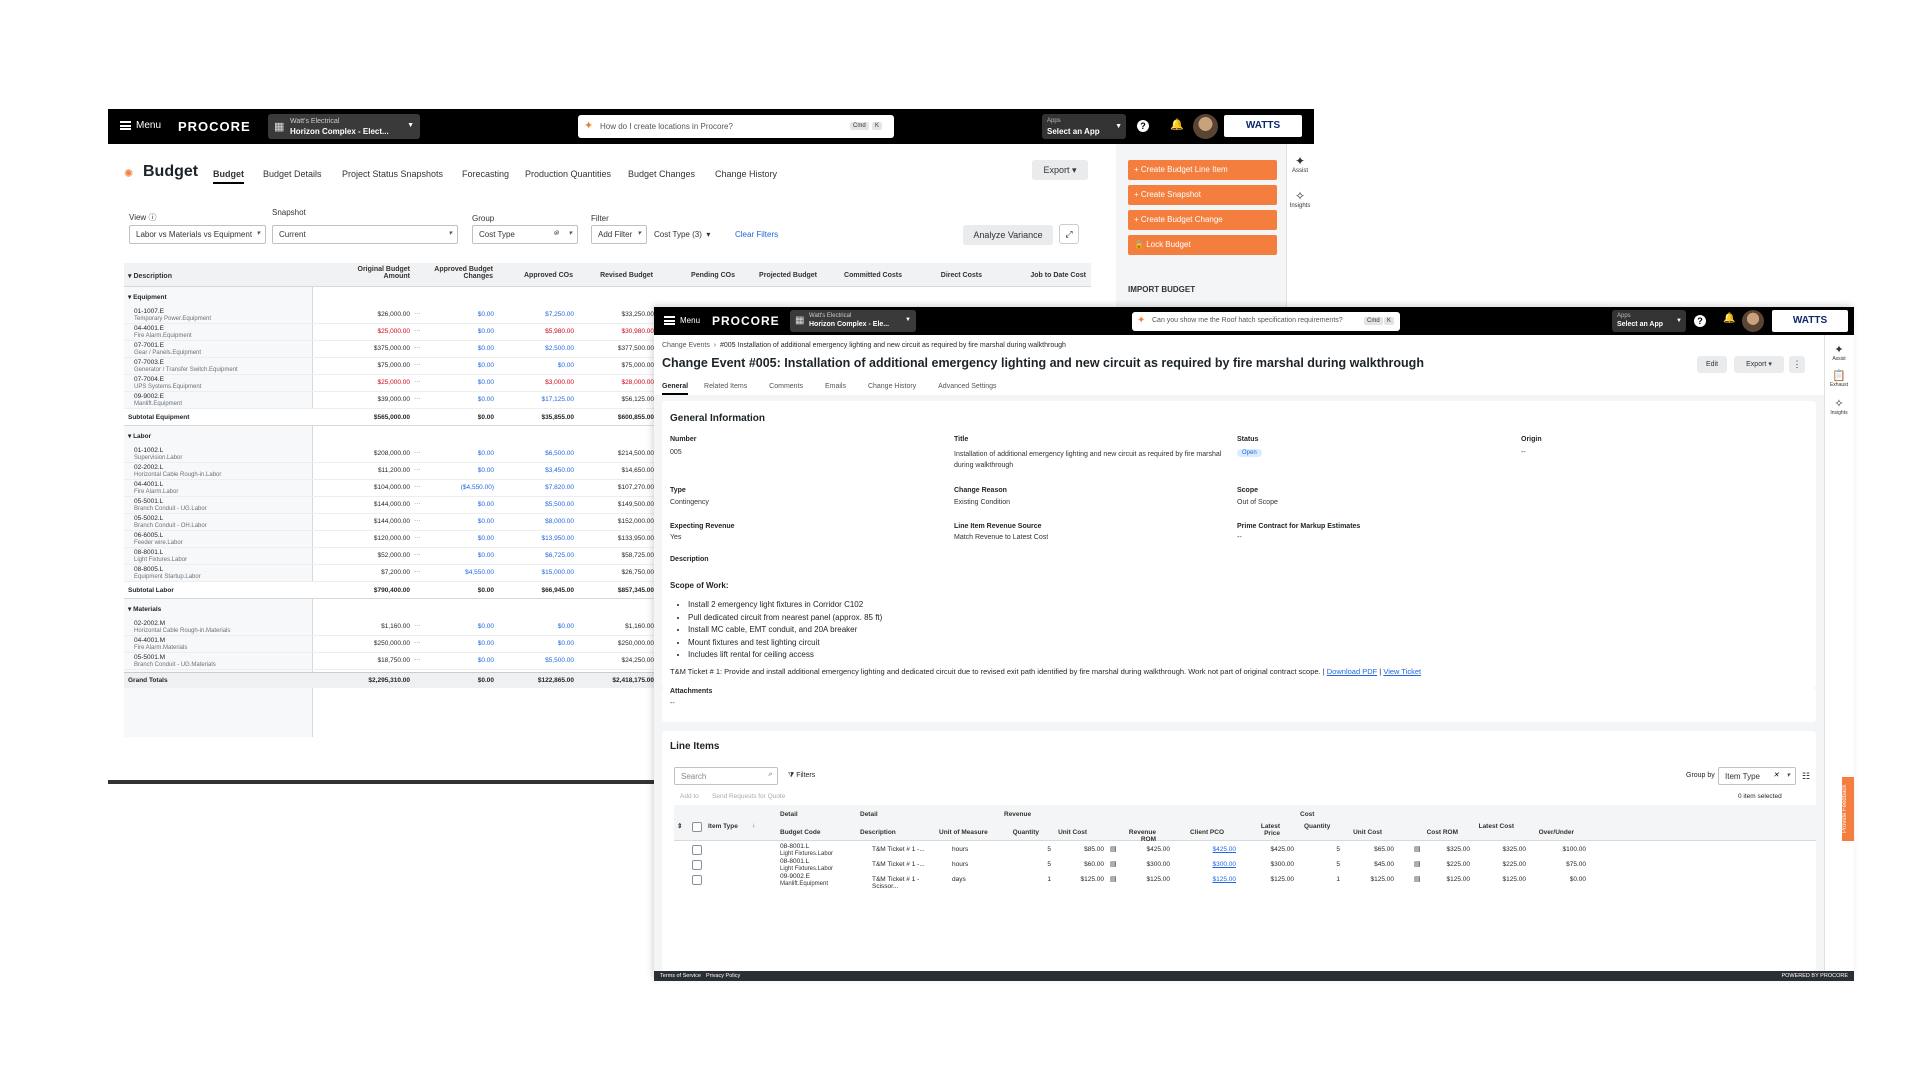  Describe the element at coordinates (536, 275) in the screenshot. I see `column-header: Approved COs` at that location.